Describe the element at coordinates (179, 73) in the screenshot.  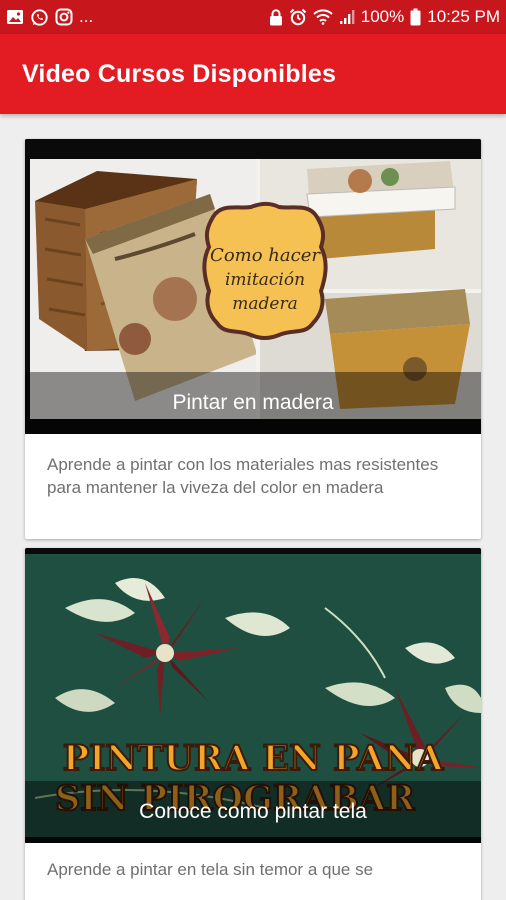
I see `page-title: Video Cursos Disponibles` at that location.